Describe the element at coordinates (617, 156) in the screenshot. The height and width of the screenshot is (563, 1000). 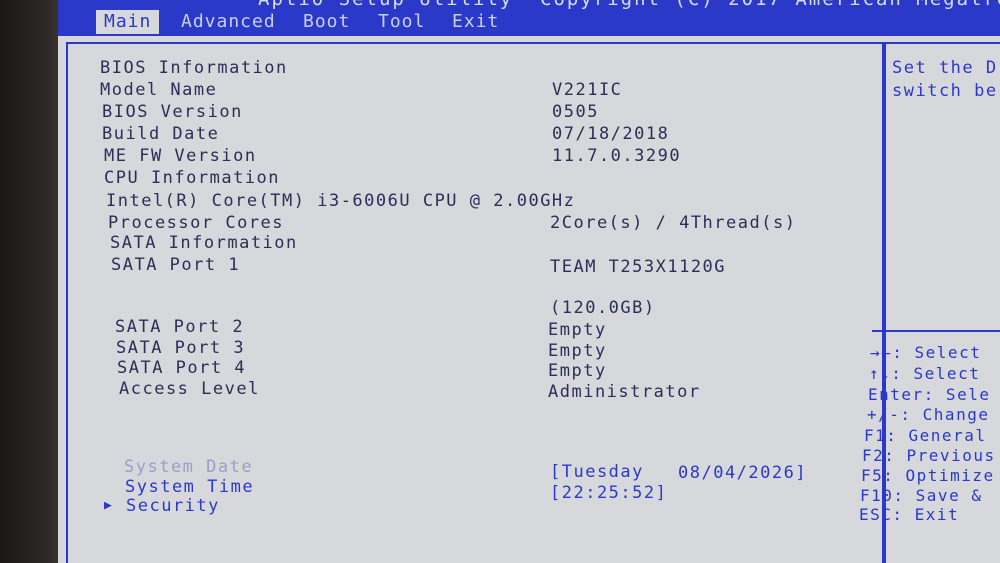
I see `me-fw-version-value: 11.7.0.3290` at that location.